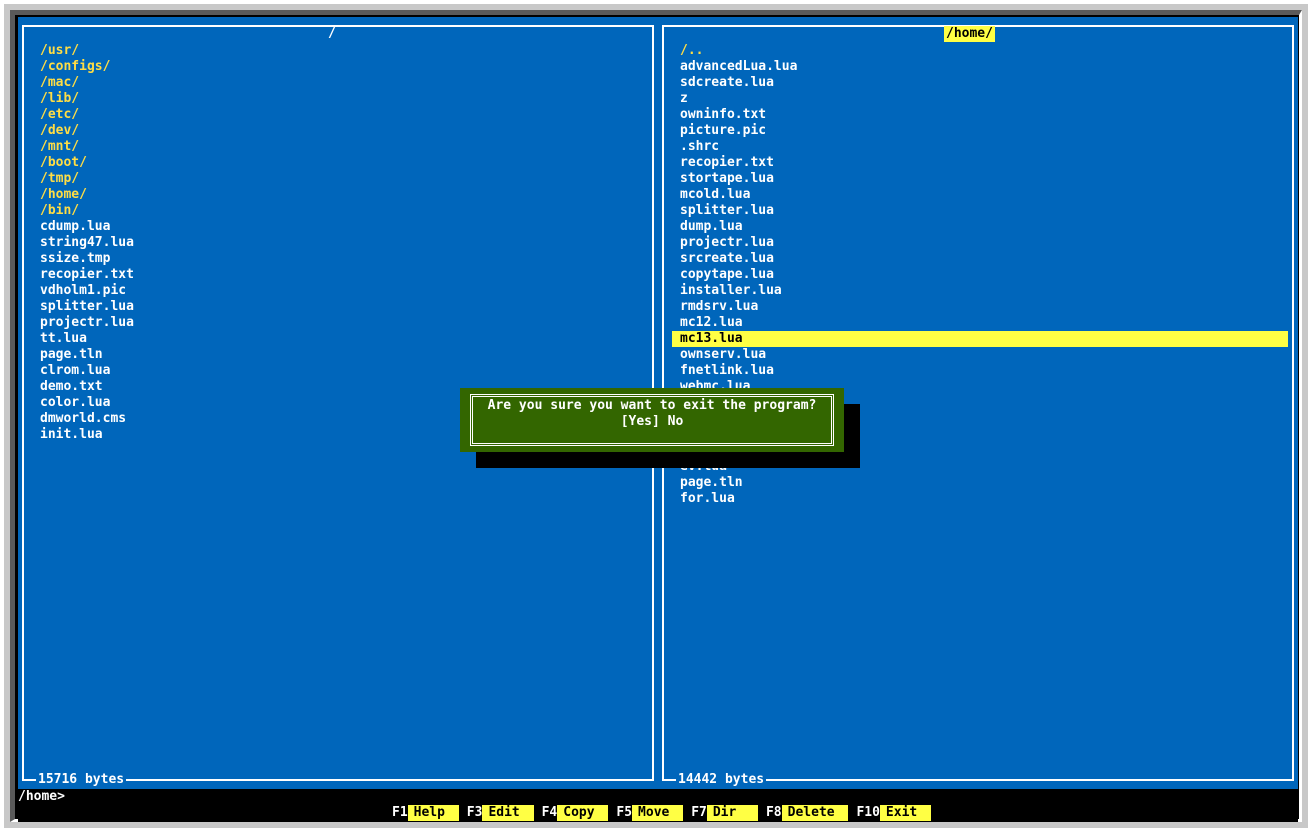 This screenshot has width=1312, height=832. Describe the element at coordinates (41, 797) in the screenshot. I see `command-prompt: /home>` at that location.